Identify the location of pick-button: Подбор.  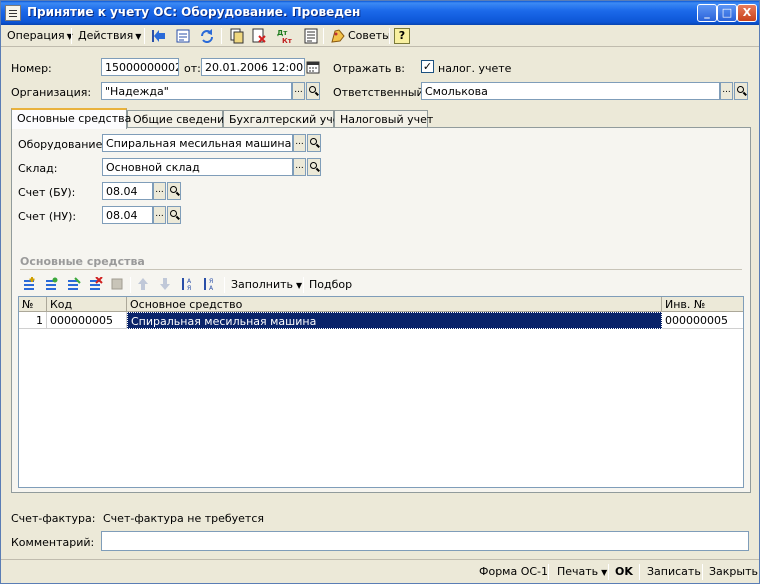
(330, 284).